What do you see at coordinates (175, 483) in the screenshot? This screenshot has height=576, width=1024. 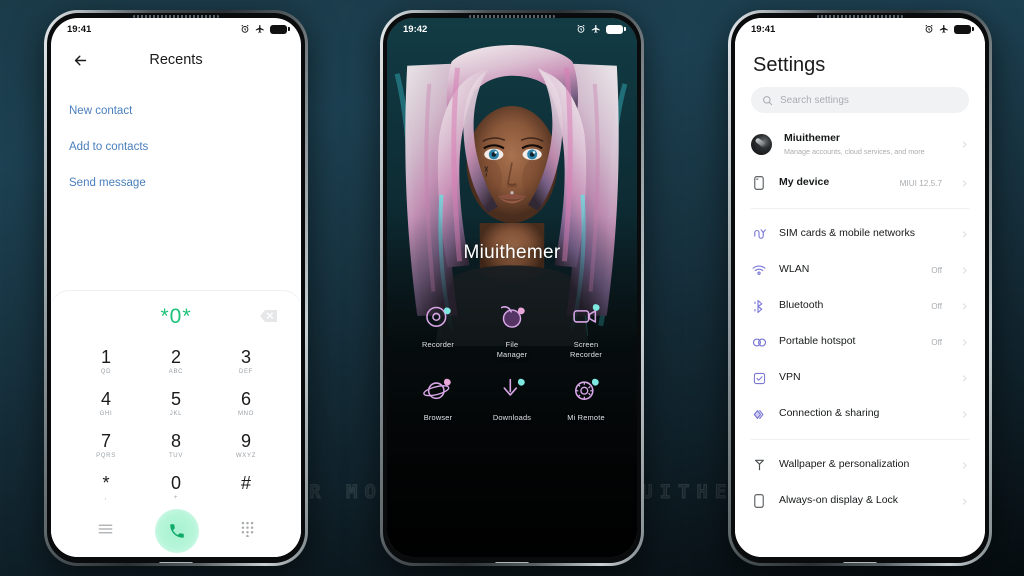 I see `key-num: 0` at bounding box center [175, 483].